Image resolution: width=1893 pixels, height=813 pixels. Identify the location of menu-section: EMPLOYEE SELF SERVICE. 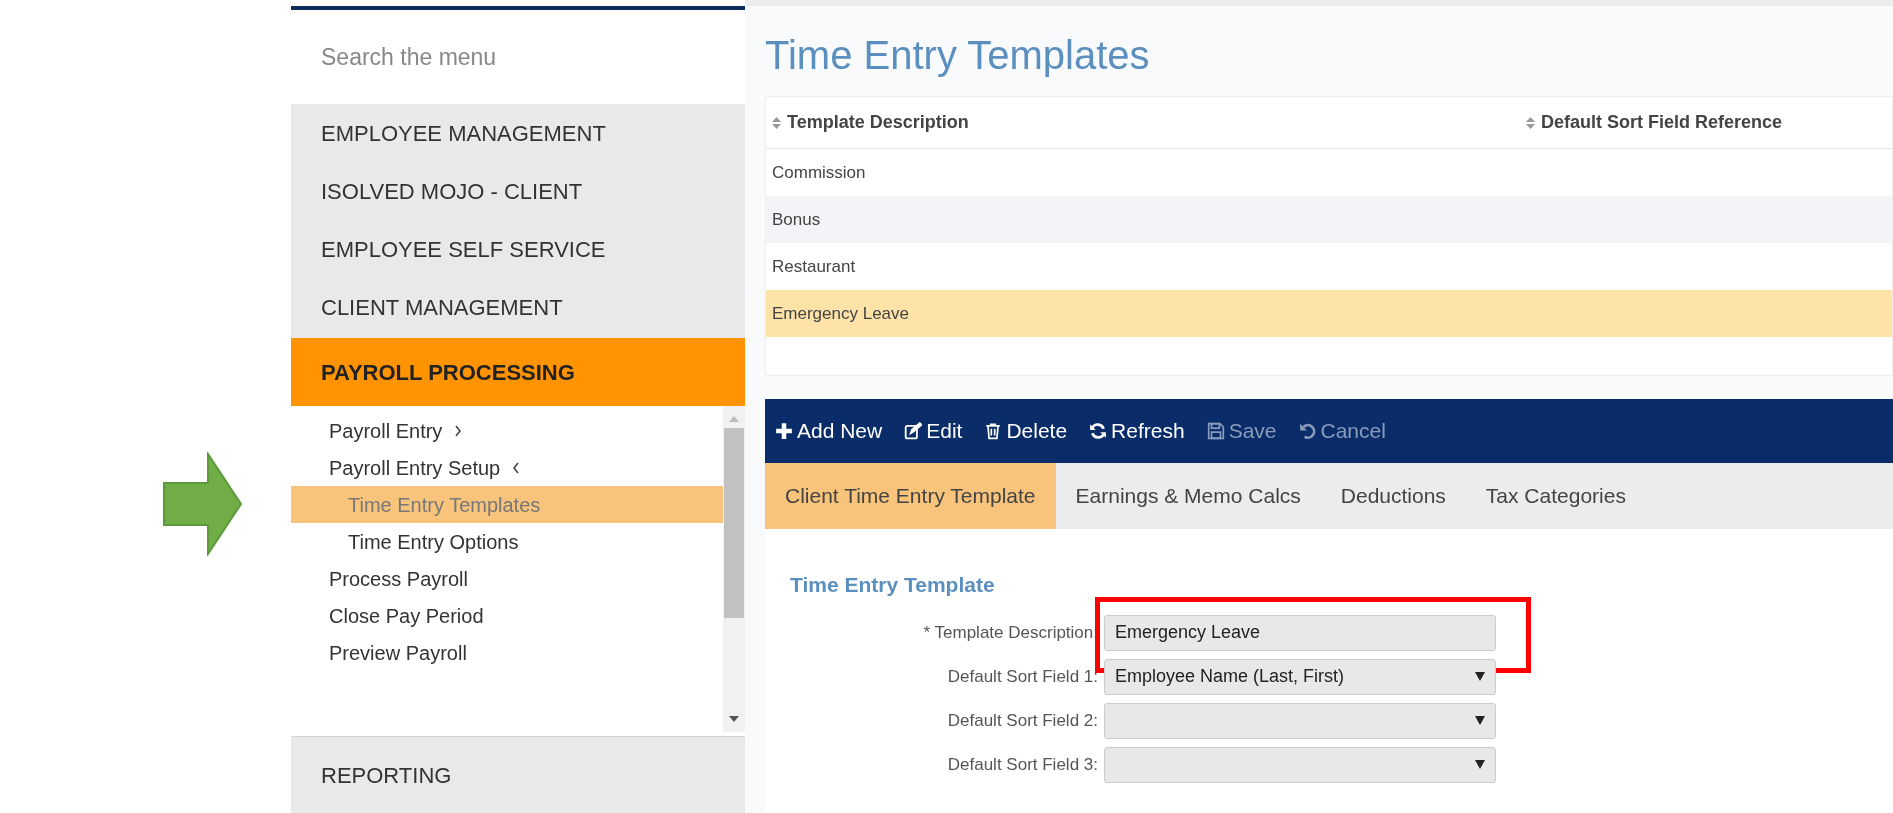
(518, 249).